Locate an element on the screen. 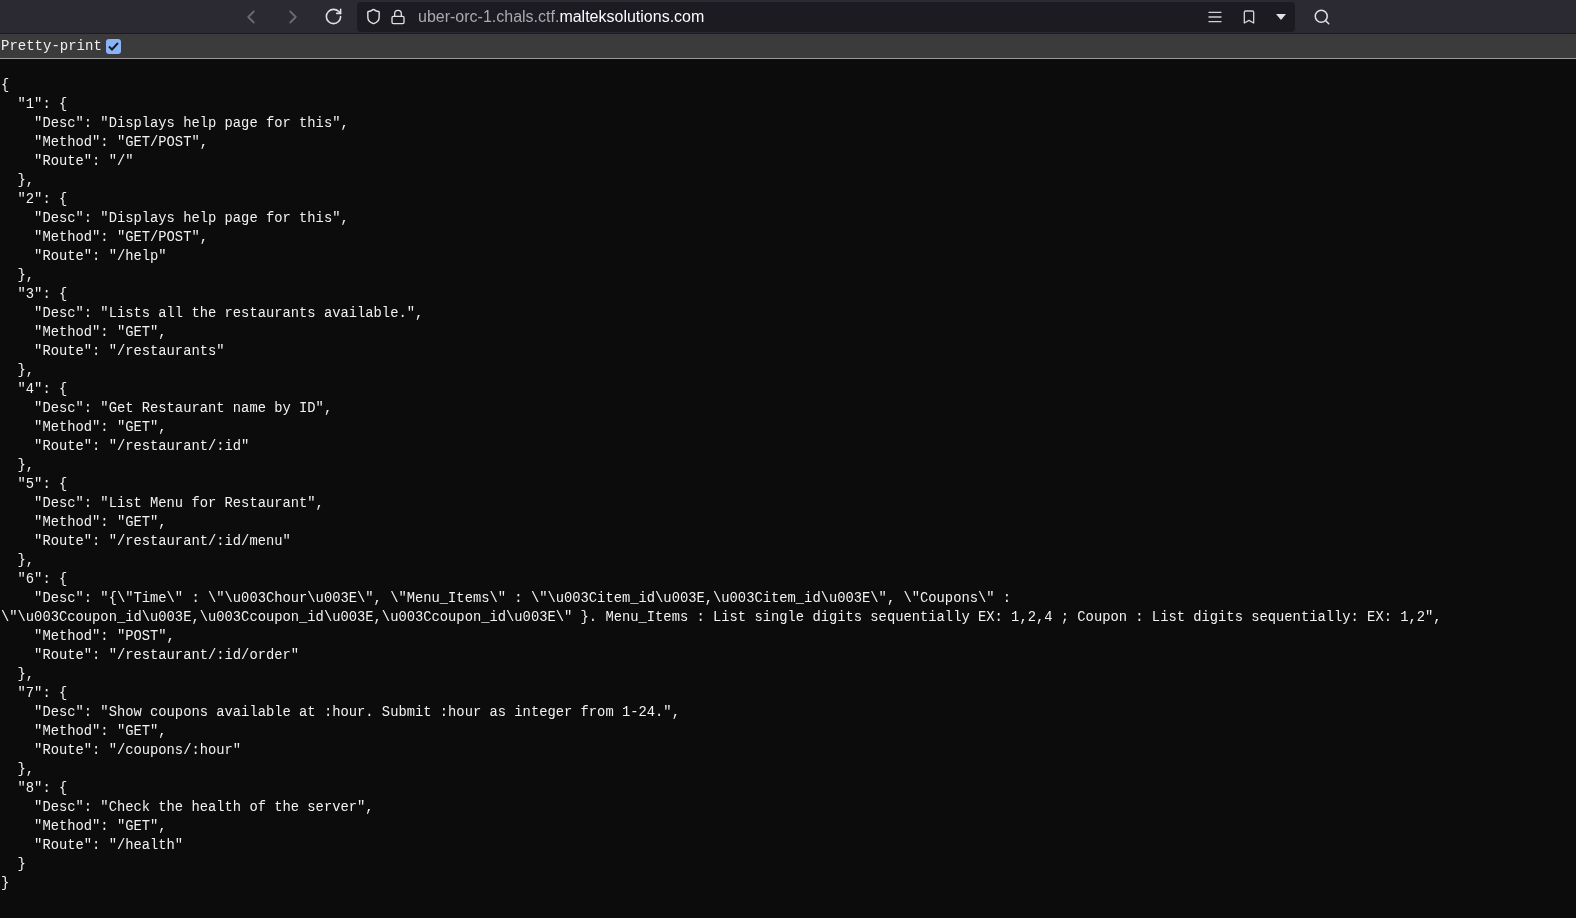  json-line: "5": { is located at coordinates (42, 485).